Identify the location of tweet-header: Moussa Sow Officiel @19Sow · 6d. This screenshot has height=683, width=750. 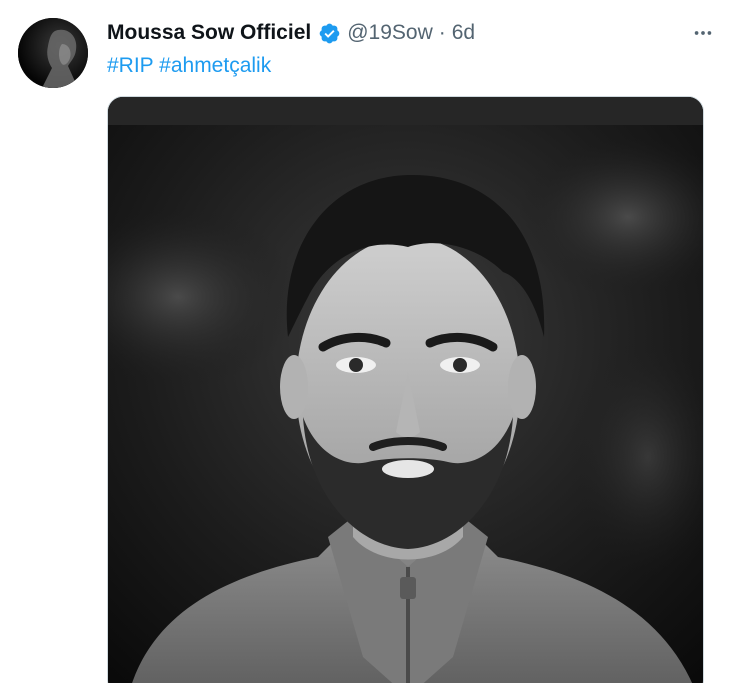
(406, 33).